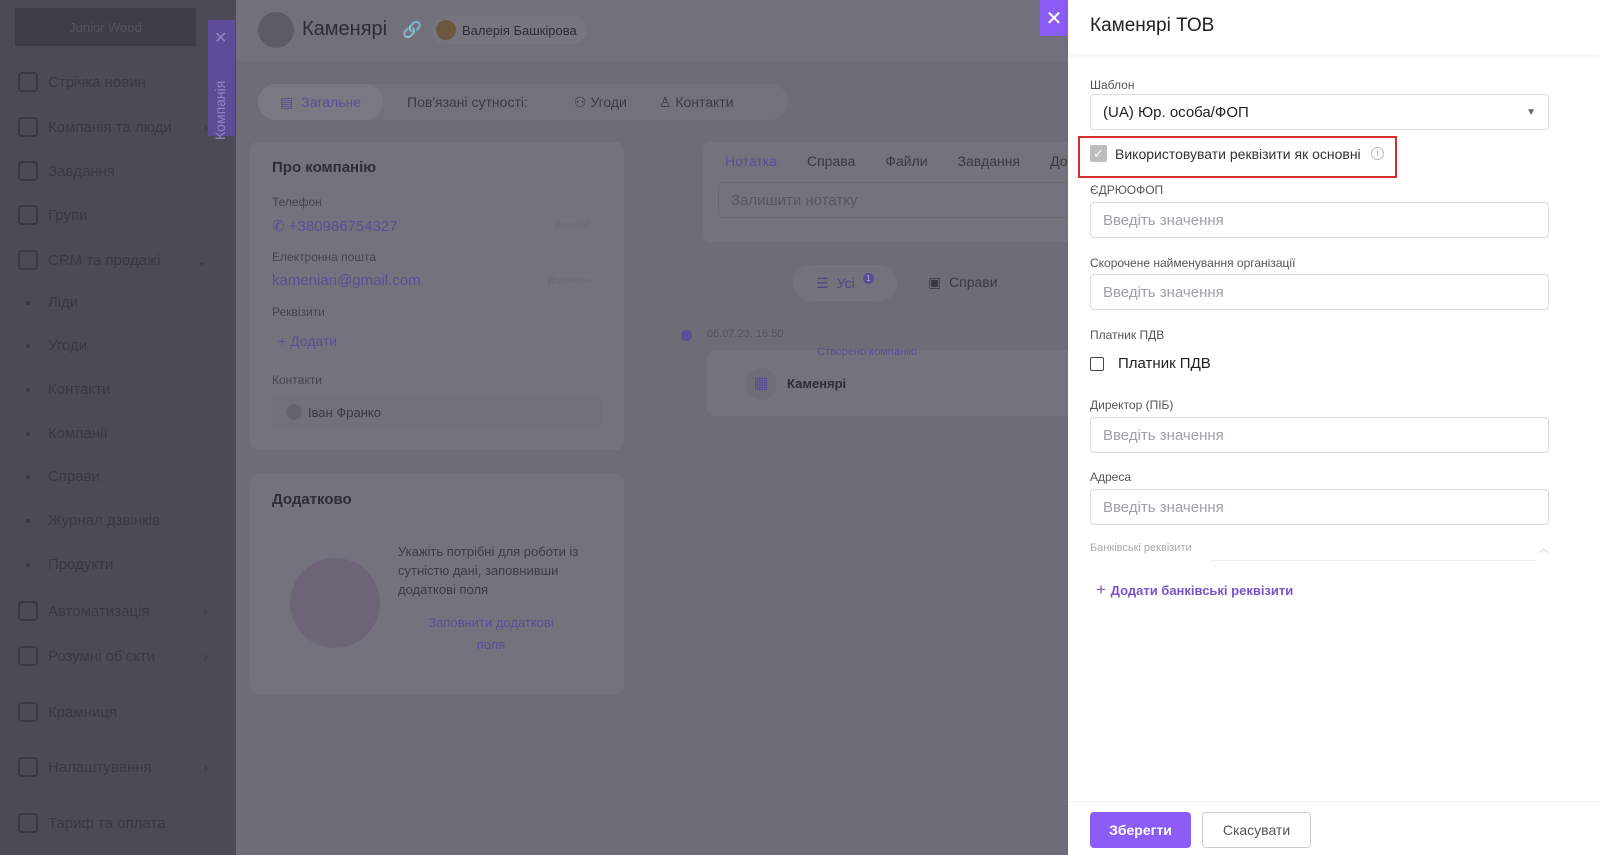 The width and height of the screenshot is (1600, 855). I want to click on short-name-input: Введіть значення, so click(1319, 292).